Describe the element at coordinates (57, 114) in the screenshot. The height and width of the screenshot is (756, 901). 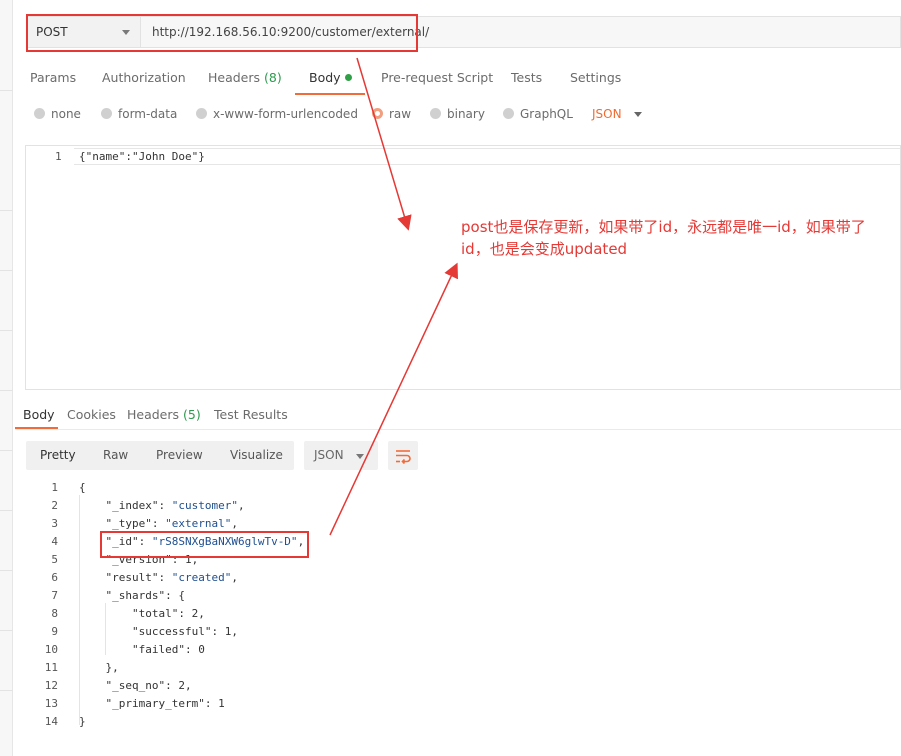
I see `radio-none: none` at that location.